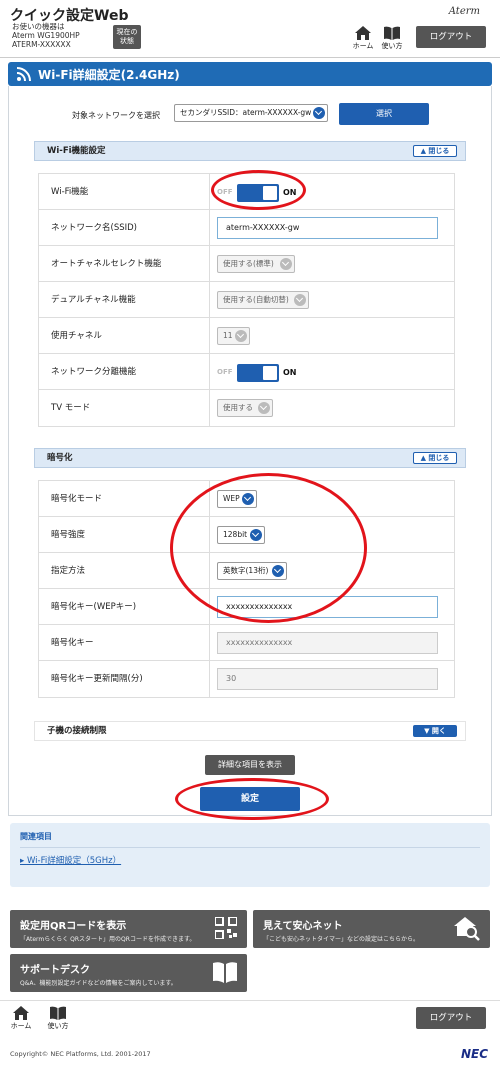 Image resolution: width=500 pixels, height=1072 pixels. What do you see at coordinates (250, 765) in the screenshot?
I see `show-detail-button: 詳細な項目を表示` at bounding box center [250, 765].